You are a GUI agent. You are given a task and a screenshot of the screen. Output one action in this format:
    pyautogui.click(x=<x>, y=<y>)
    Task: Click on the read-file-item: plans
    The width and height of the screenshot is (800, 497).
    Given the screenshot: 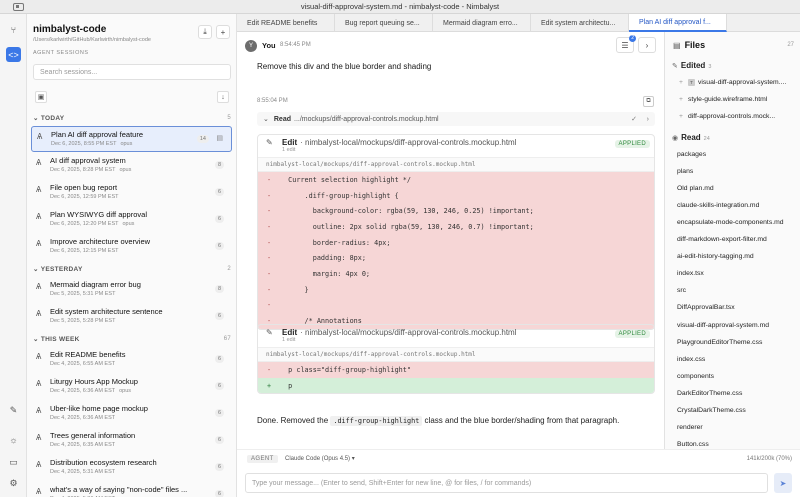 What is the action you would take?
    pyautogui.click(x=737, y=171)
    